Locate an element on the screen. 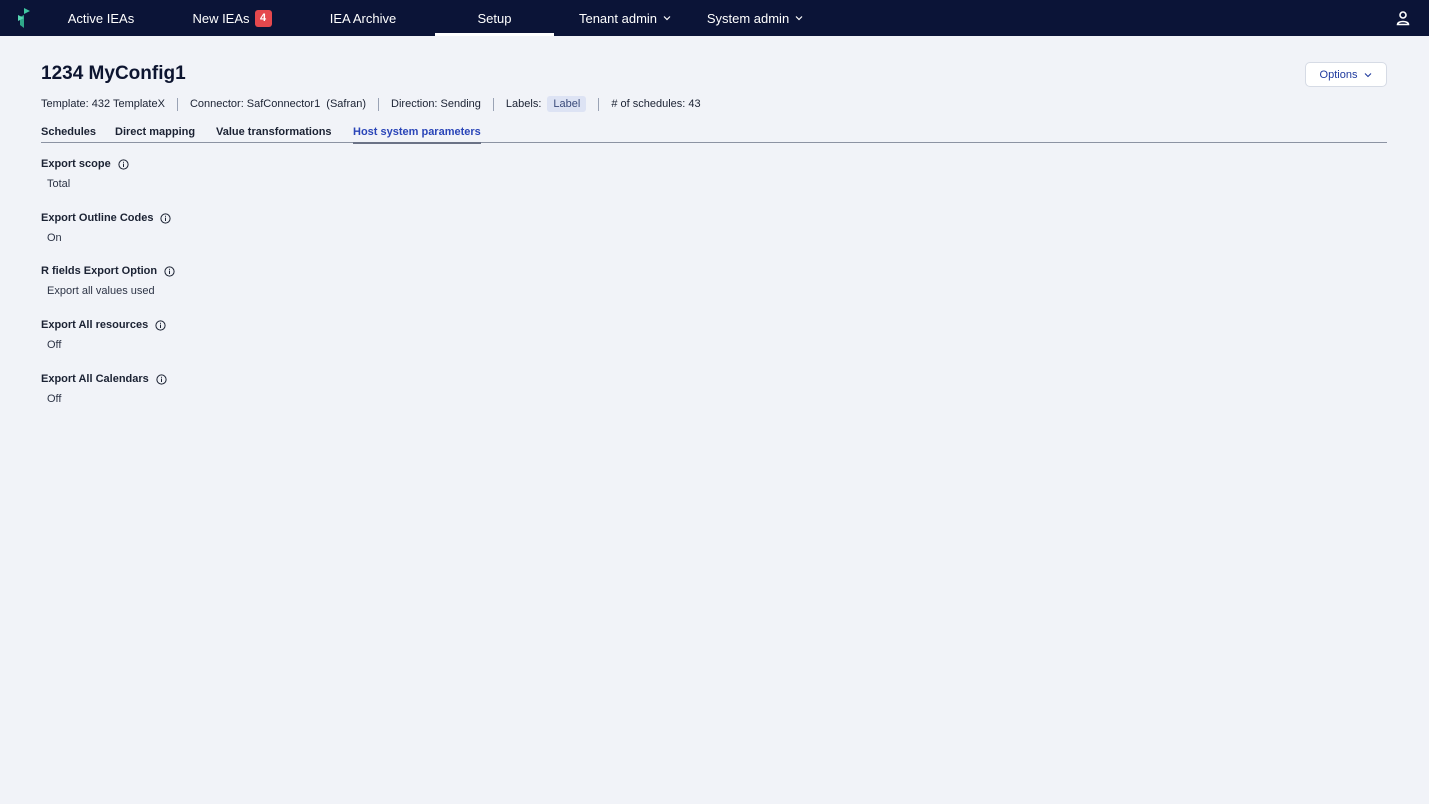  tab-schedules: Schedules is located at coordinates (68, 131).